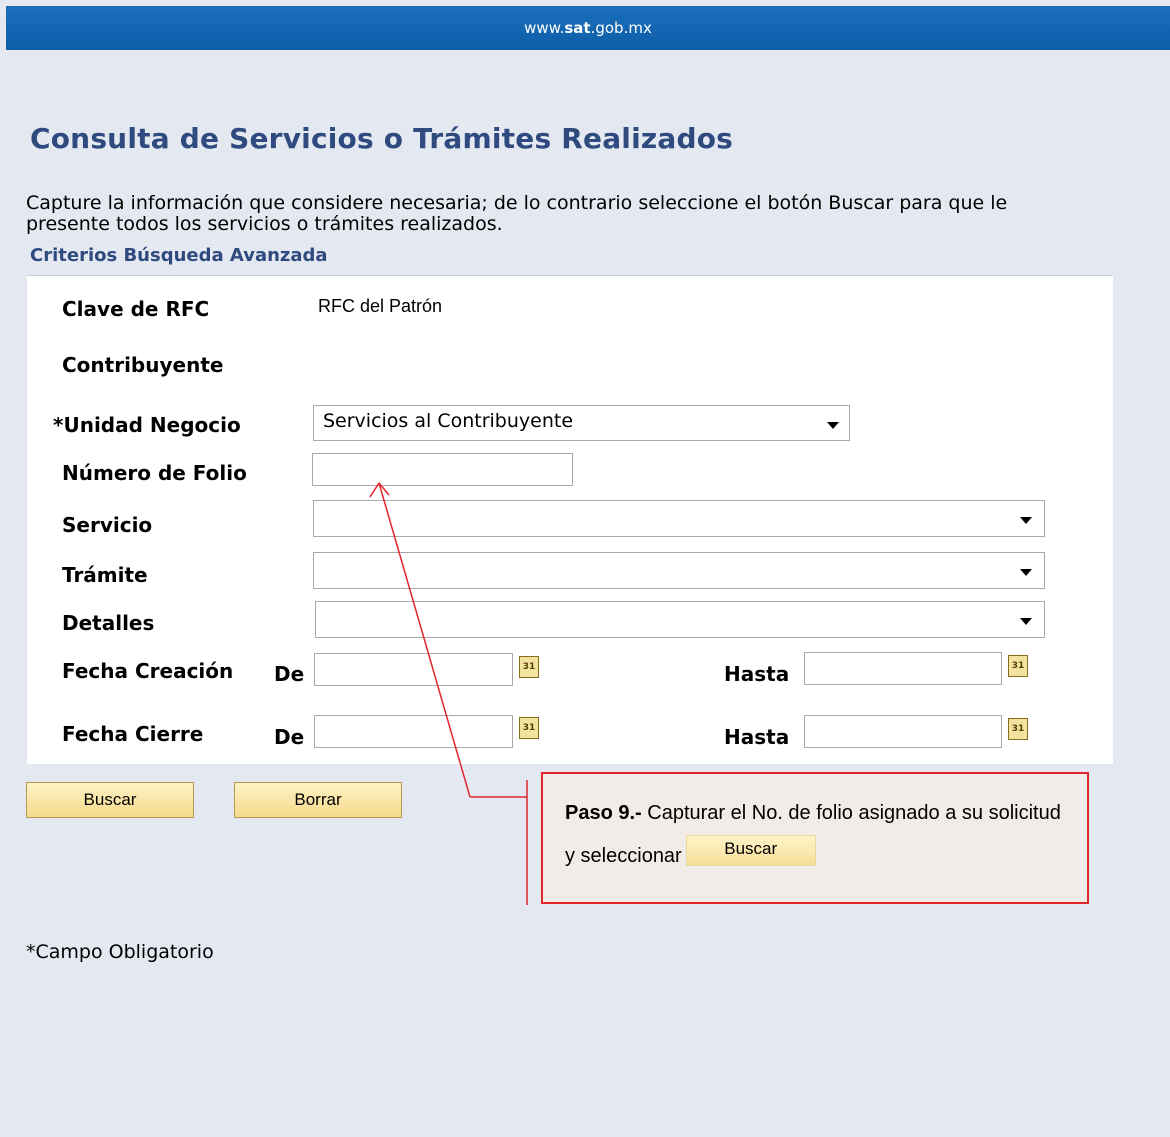 This screenshot has height=1137, width=1170. Describe the element at coordinates (448, 693) in the screenshot. I see `annotation-arrow` at that location.